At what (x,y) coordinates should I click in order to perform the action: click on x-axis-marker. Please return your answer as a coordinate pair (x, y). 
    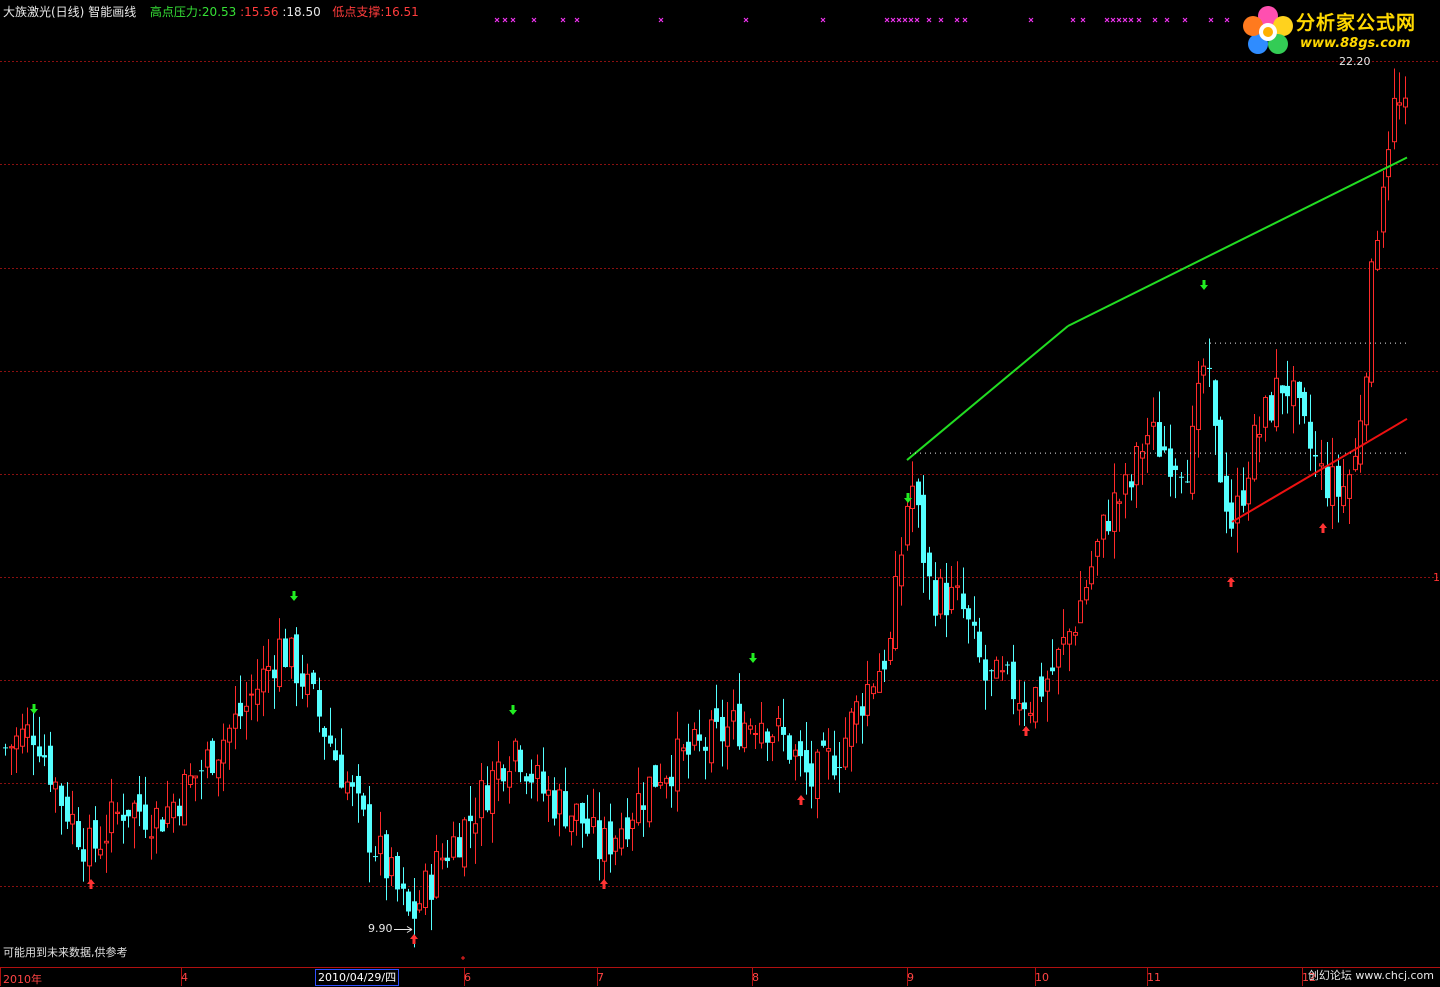
    Looking at the image, I should click on (463, 958).